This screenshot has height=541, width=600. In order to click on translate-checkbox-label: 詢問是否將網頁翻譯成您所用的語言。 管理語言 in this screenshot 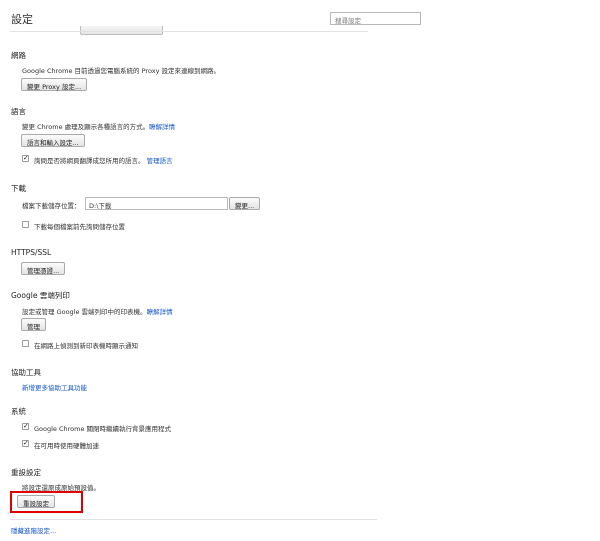, I will do `click(103, 160)`.